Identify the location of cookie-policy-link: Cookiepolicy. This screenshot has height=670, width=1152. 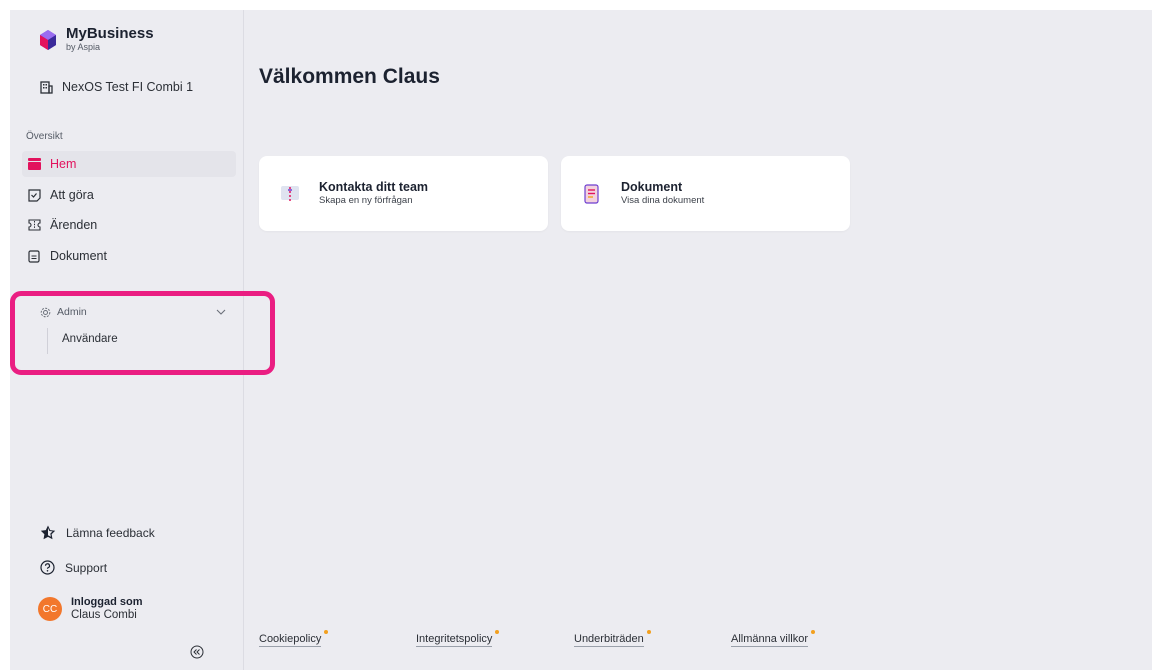
(294, 638).